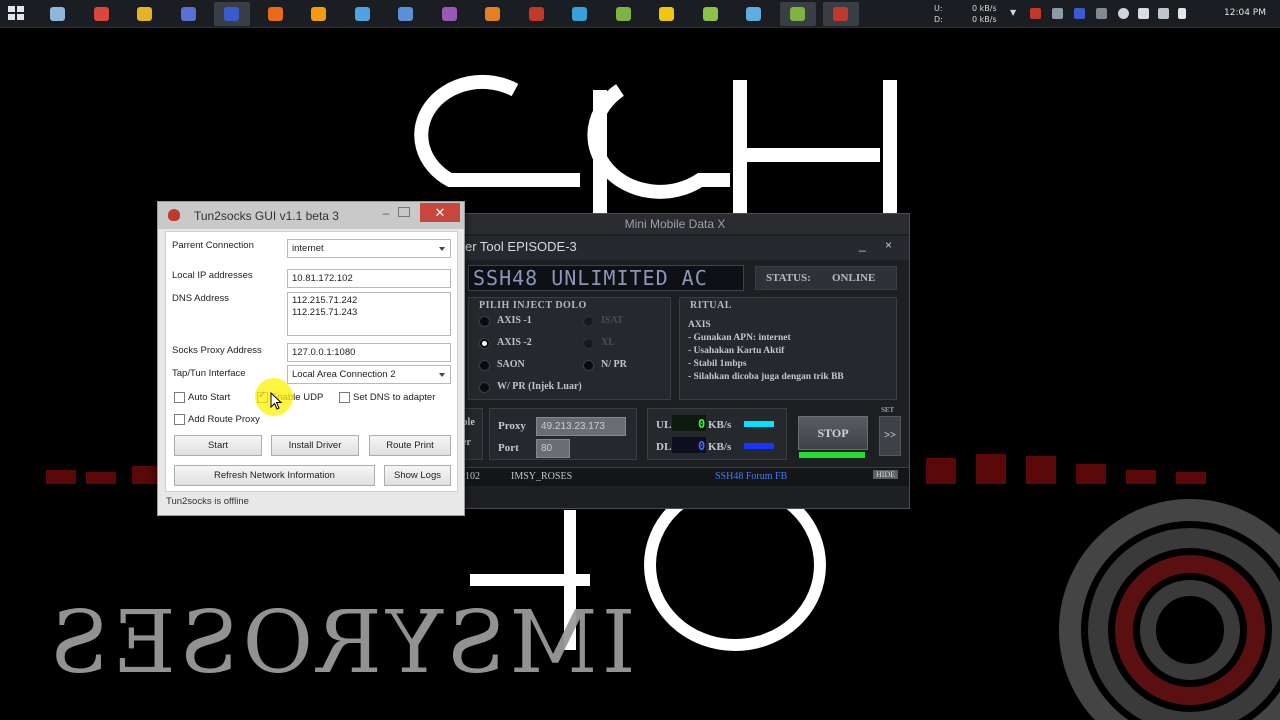 Image resolution: width=1280 pixels, height=720 pixels. I want to click on proxy-label: Proxy, so click(512, 426).